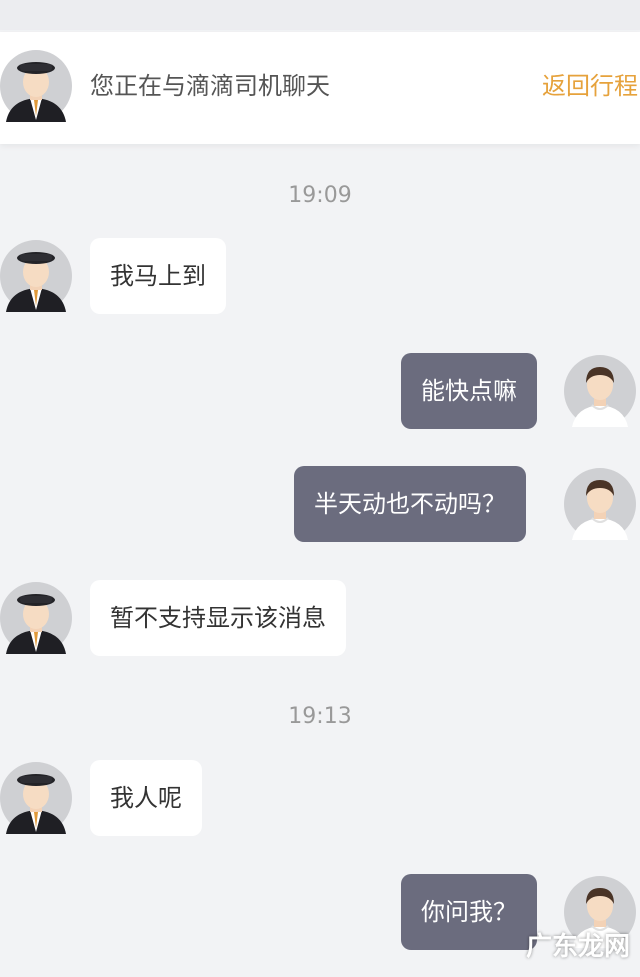  I want to click on timestamp: 19:13, so click(320, 716).